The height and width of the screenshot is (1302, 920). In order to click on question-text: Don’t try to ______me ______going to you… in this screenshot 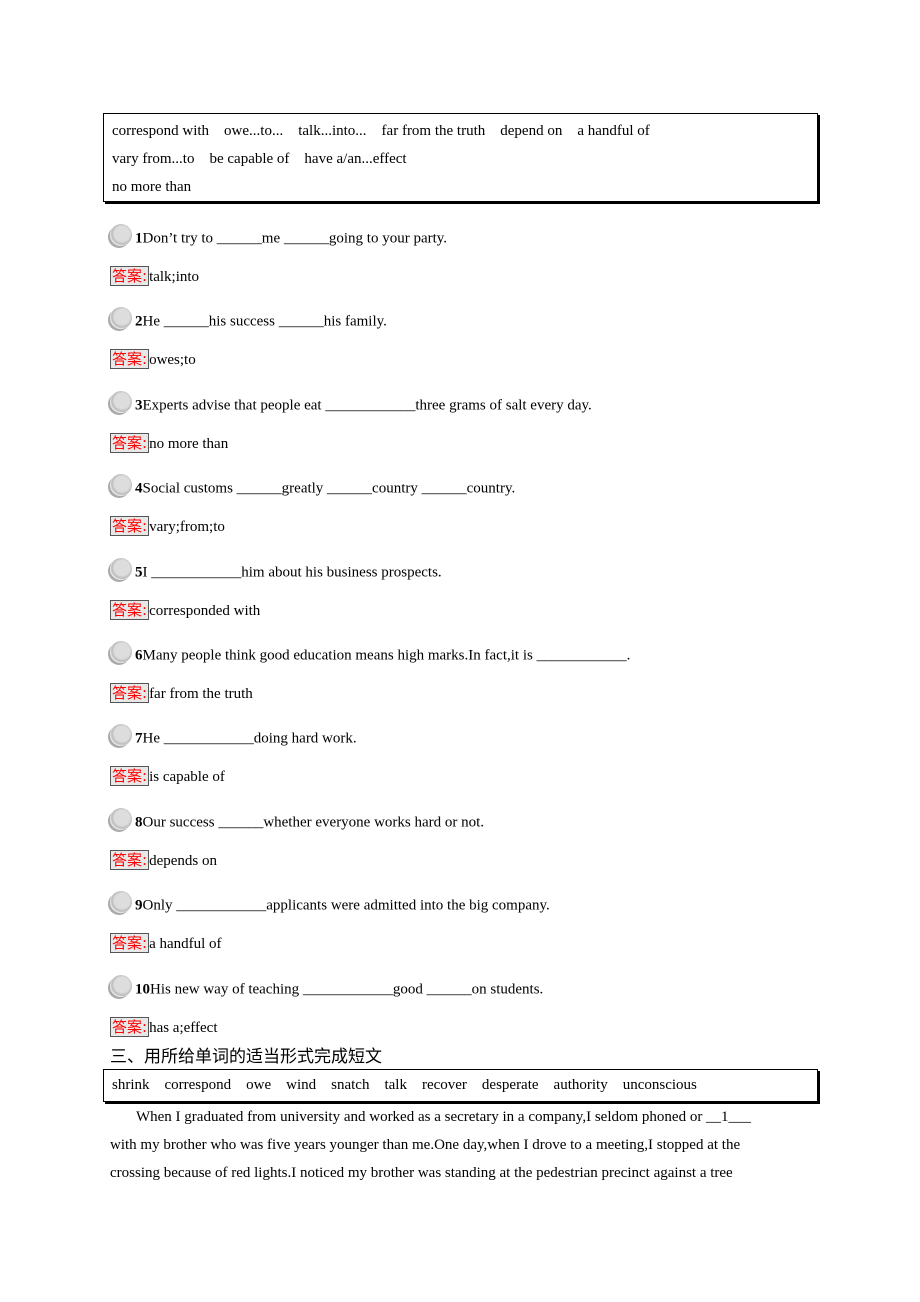, I will do `click(295, 238)`.